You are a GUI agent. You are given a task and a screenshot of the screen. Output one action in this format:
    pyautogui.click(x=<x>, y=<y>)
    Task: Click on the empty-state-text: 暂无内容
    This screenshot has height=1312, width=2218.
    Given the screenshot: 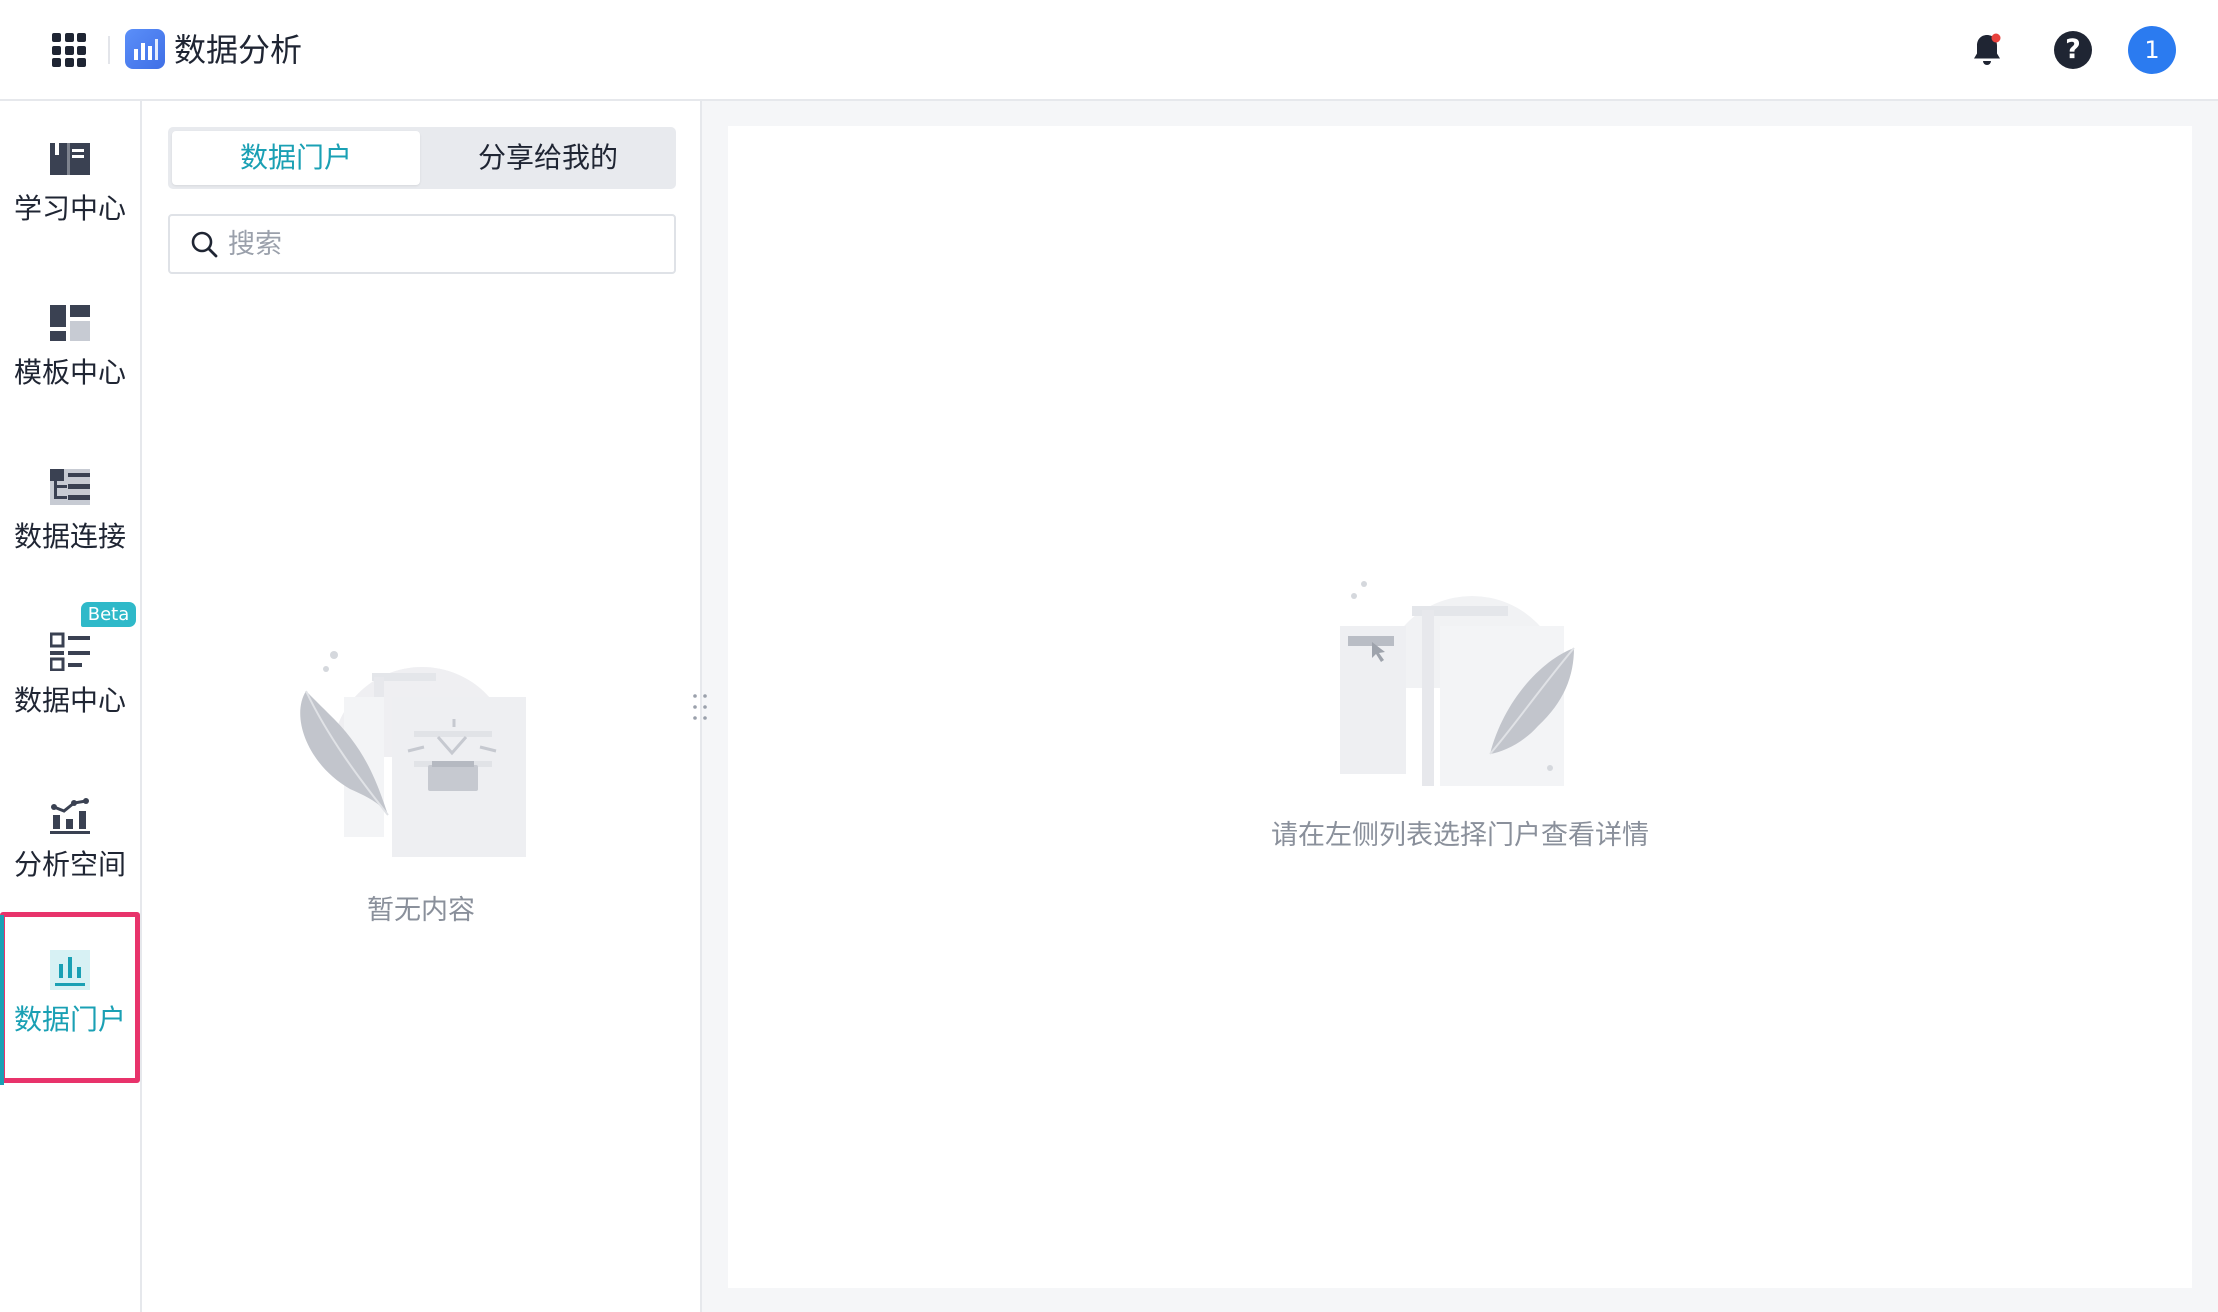 What is the action you would take?
    pyautogui.click(x=421, y=910)
    